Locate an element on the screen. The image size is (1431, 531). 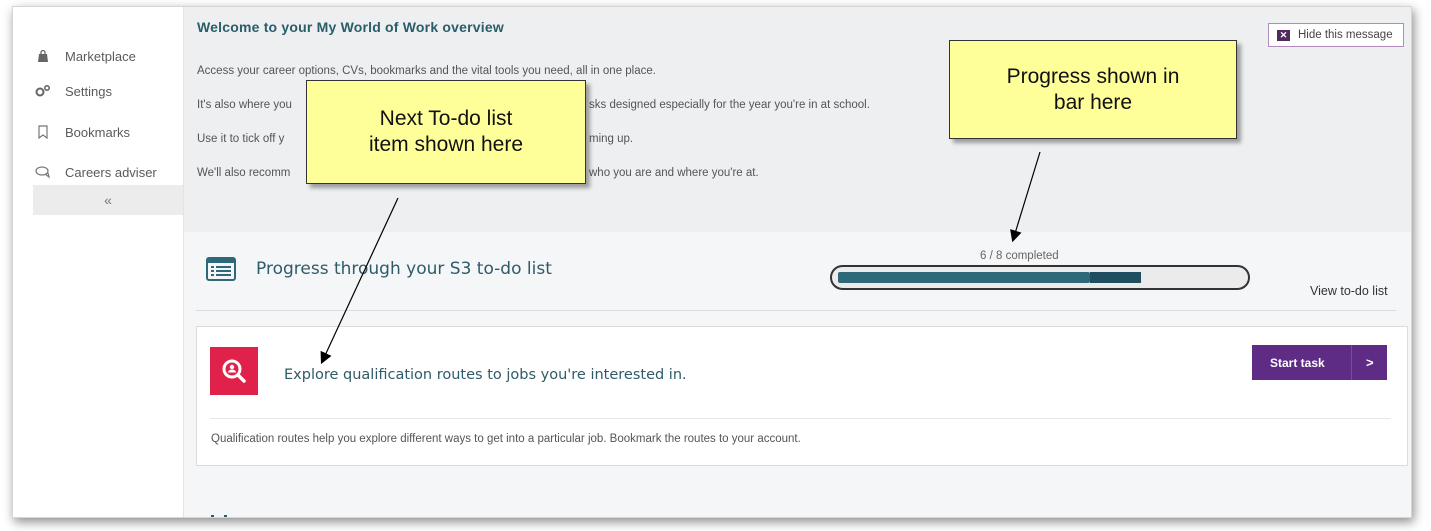
progress-callout: Progress shown in bar here is located at coordinates (1093, 89).